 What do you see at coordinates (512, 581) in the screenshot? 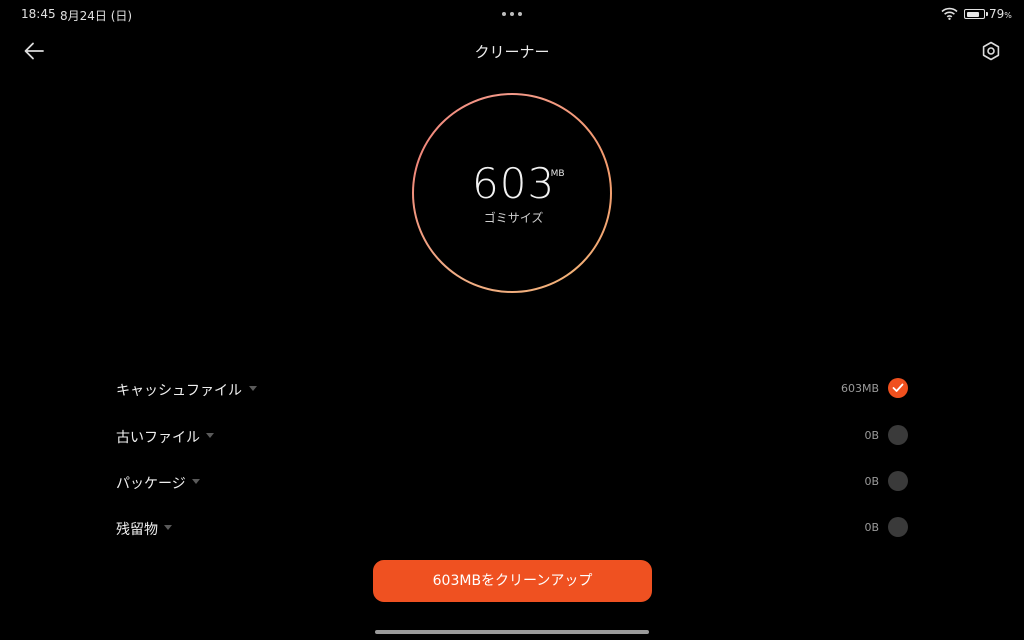
I see `cleanup-button: 603MBをクリーンアップ` at bounding box center [512, 581].